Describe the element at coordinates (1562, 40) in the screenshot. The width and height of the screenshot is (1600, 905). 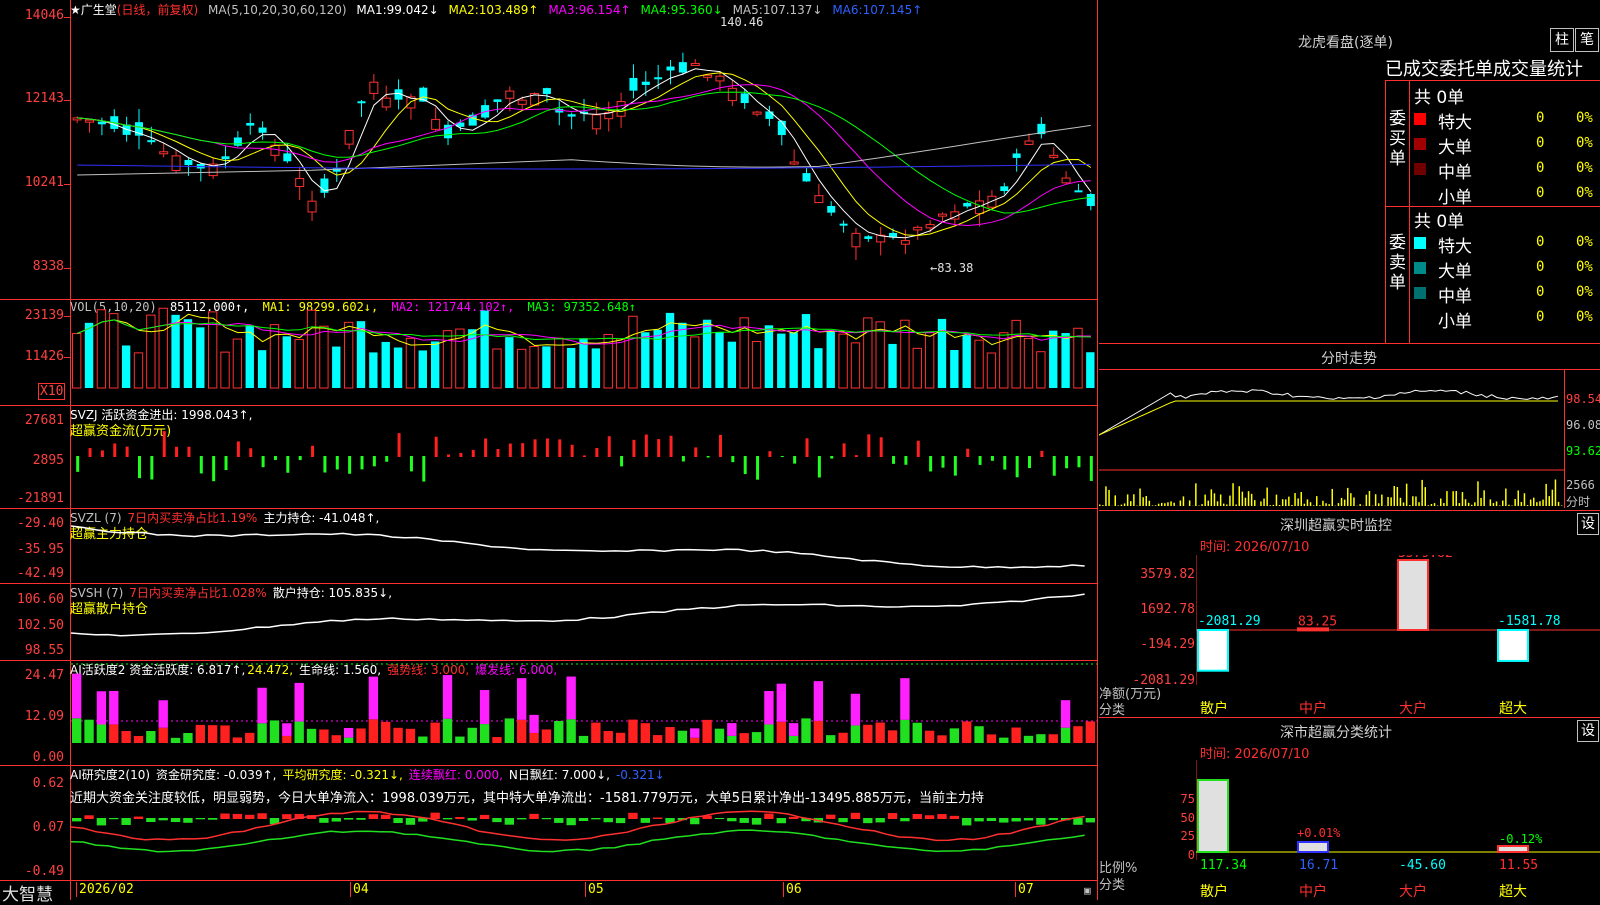
I see `column-view-button: 柱` at that location.